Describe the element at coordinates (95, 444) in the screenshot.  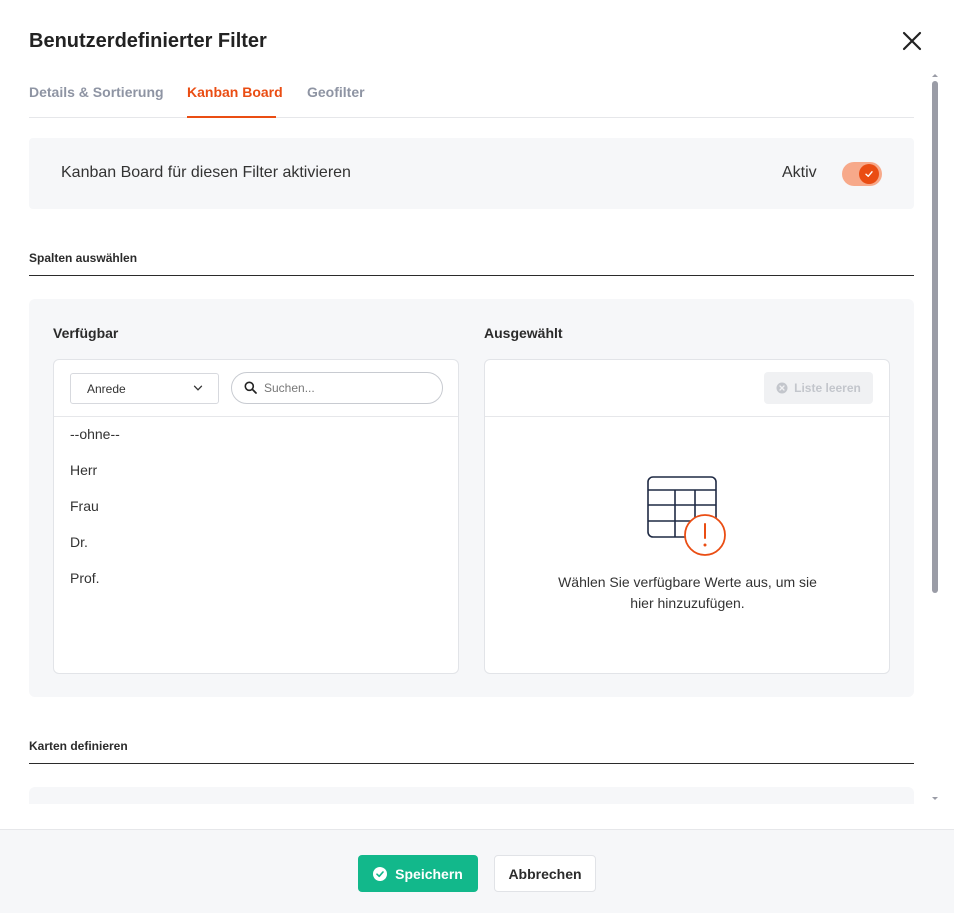
I see `list-item: --ohne--` at that location.